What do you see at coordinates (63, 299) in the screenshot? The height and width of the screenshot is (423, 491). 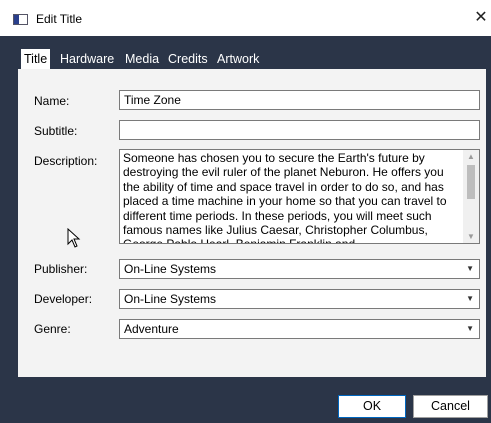 I see `developer-label: Developer:` at bounding box center [63, 299].